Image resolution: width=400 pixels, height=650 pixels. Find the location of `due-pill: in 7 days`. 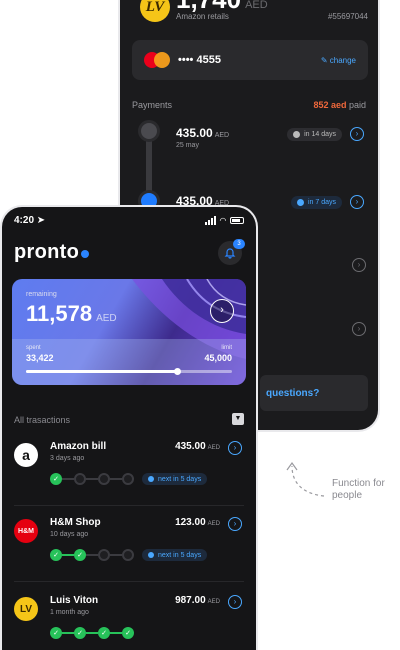

due-pill: in 7 days is located at coordinates (316, 202).